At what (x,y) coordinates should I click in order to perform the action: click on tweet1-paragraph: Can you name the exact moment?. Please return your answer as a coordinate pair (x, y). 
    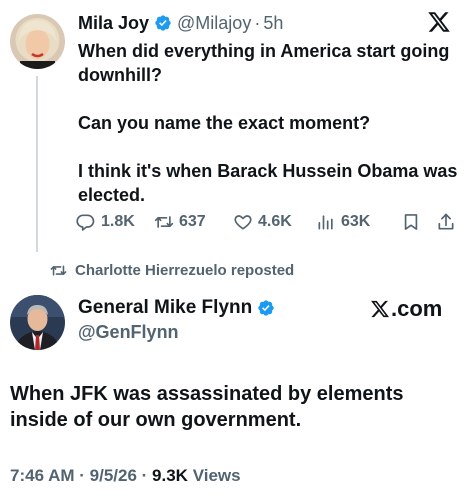
    Looking at the image, I should click on (224, 123).